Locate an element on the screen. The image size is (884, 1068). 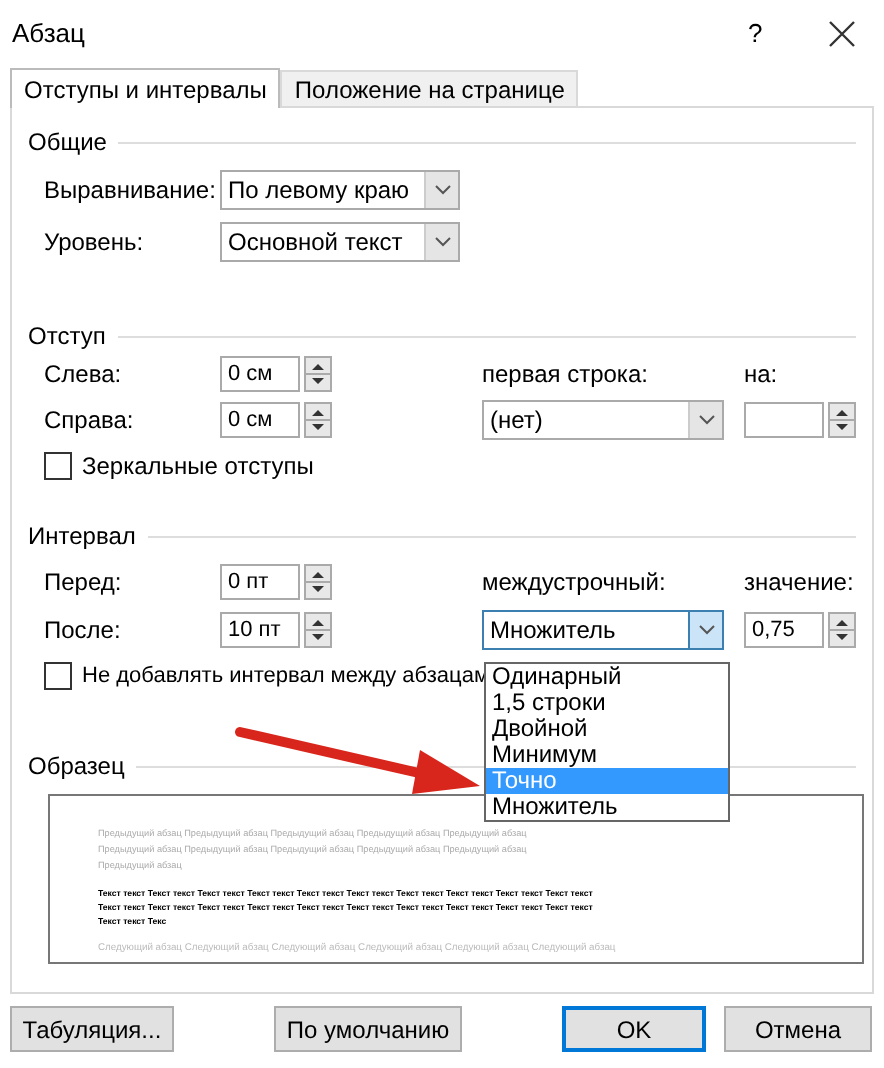
field-label: значение: is located at coordinates (799, 582).